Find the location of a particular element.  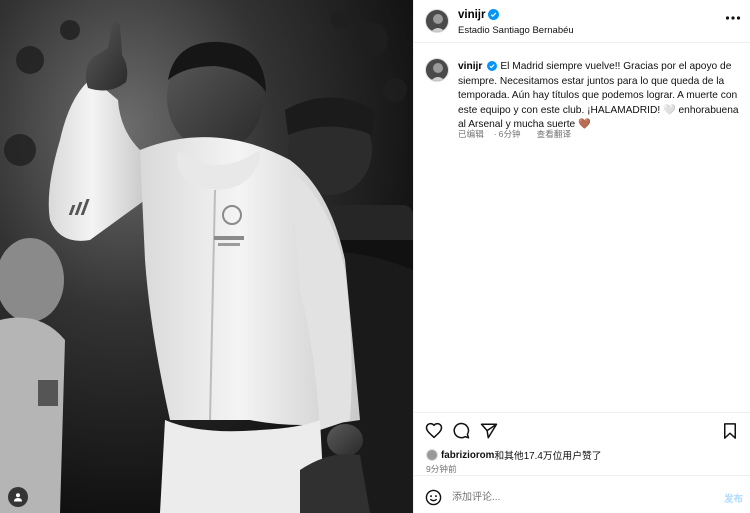

person-tag-icon is located at coordinates (18, 497).